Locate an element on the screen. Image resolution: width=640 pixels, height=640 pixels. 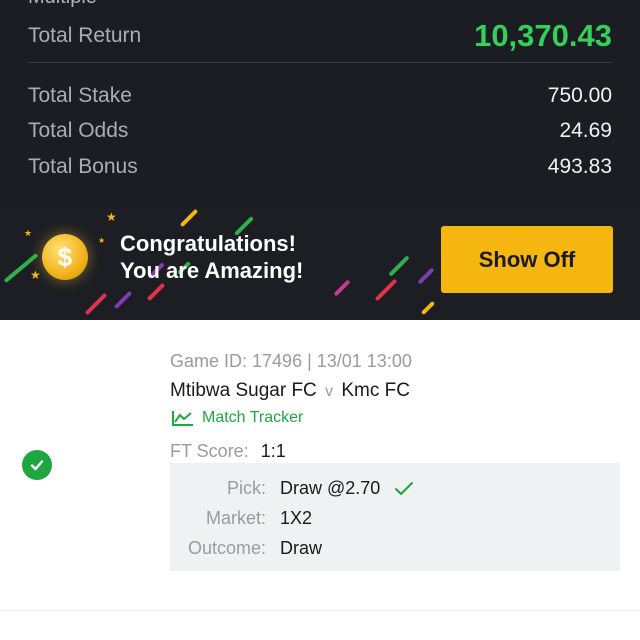
congratulations-line-1: Congratulations! is located at coordinates (208, 243).